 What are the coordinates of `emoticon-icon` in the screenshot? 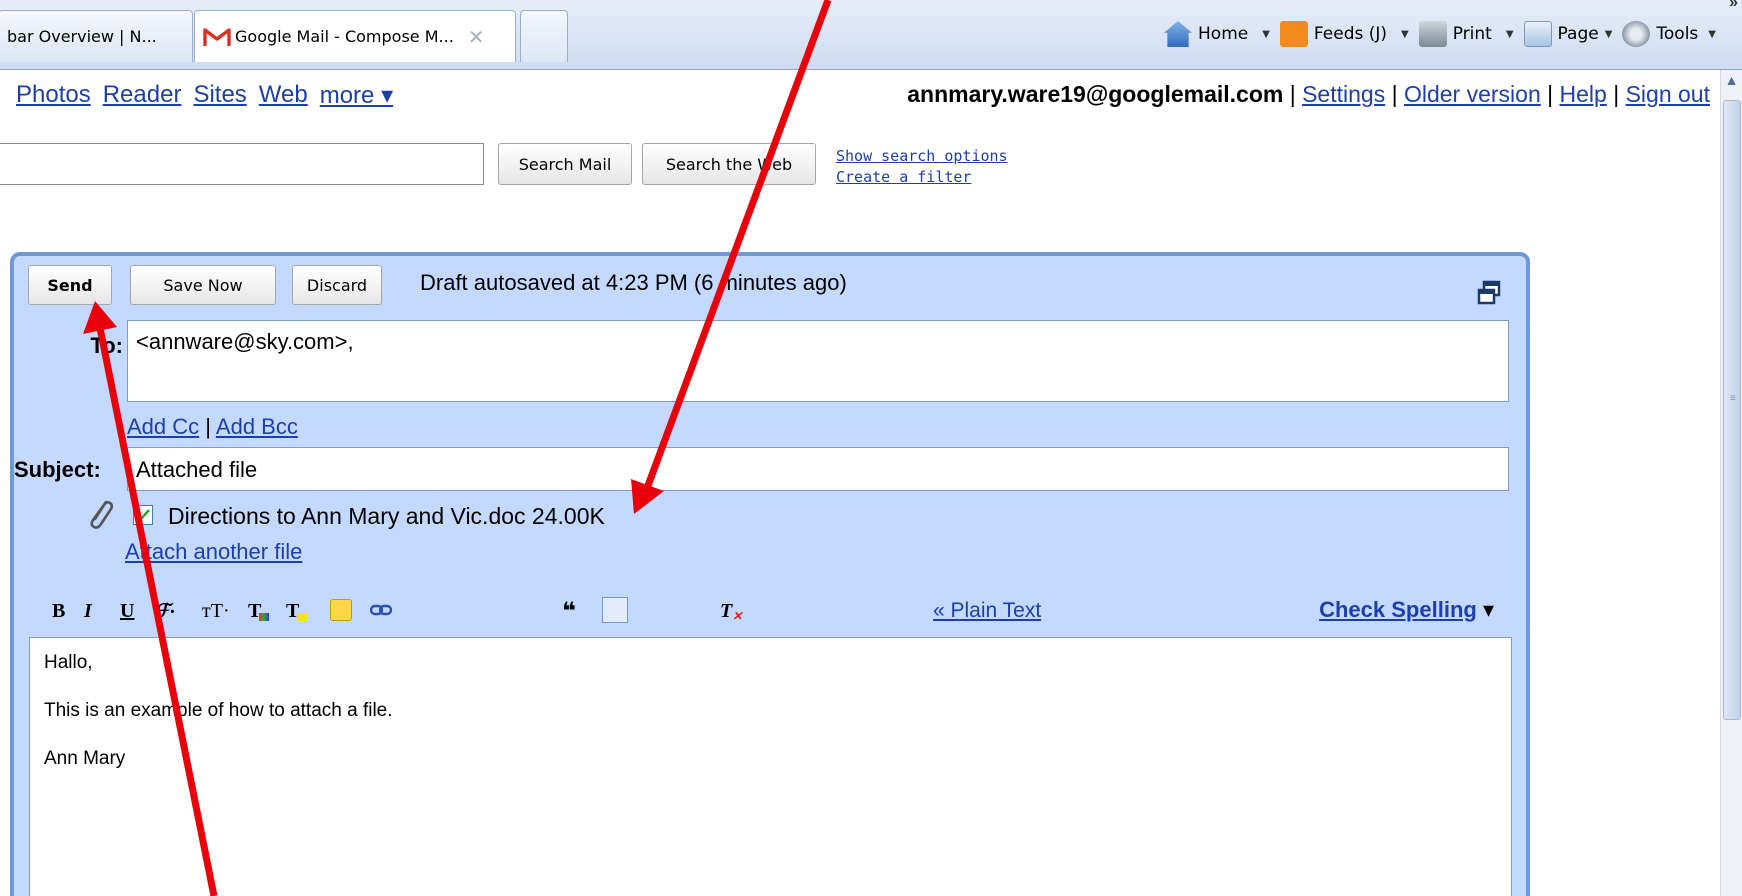 It's located at (341, 610).